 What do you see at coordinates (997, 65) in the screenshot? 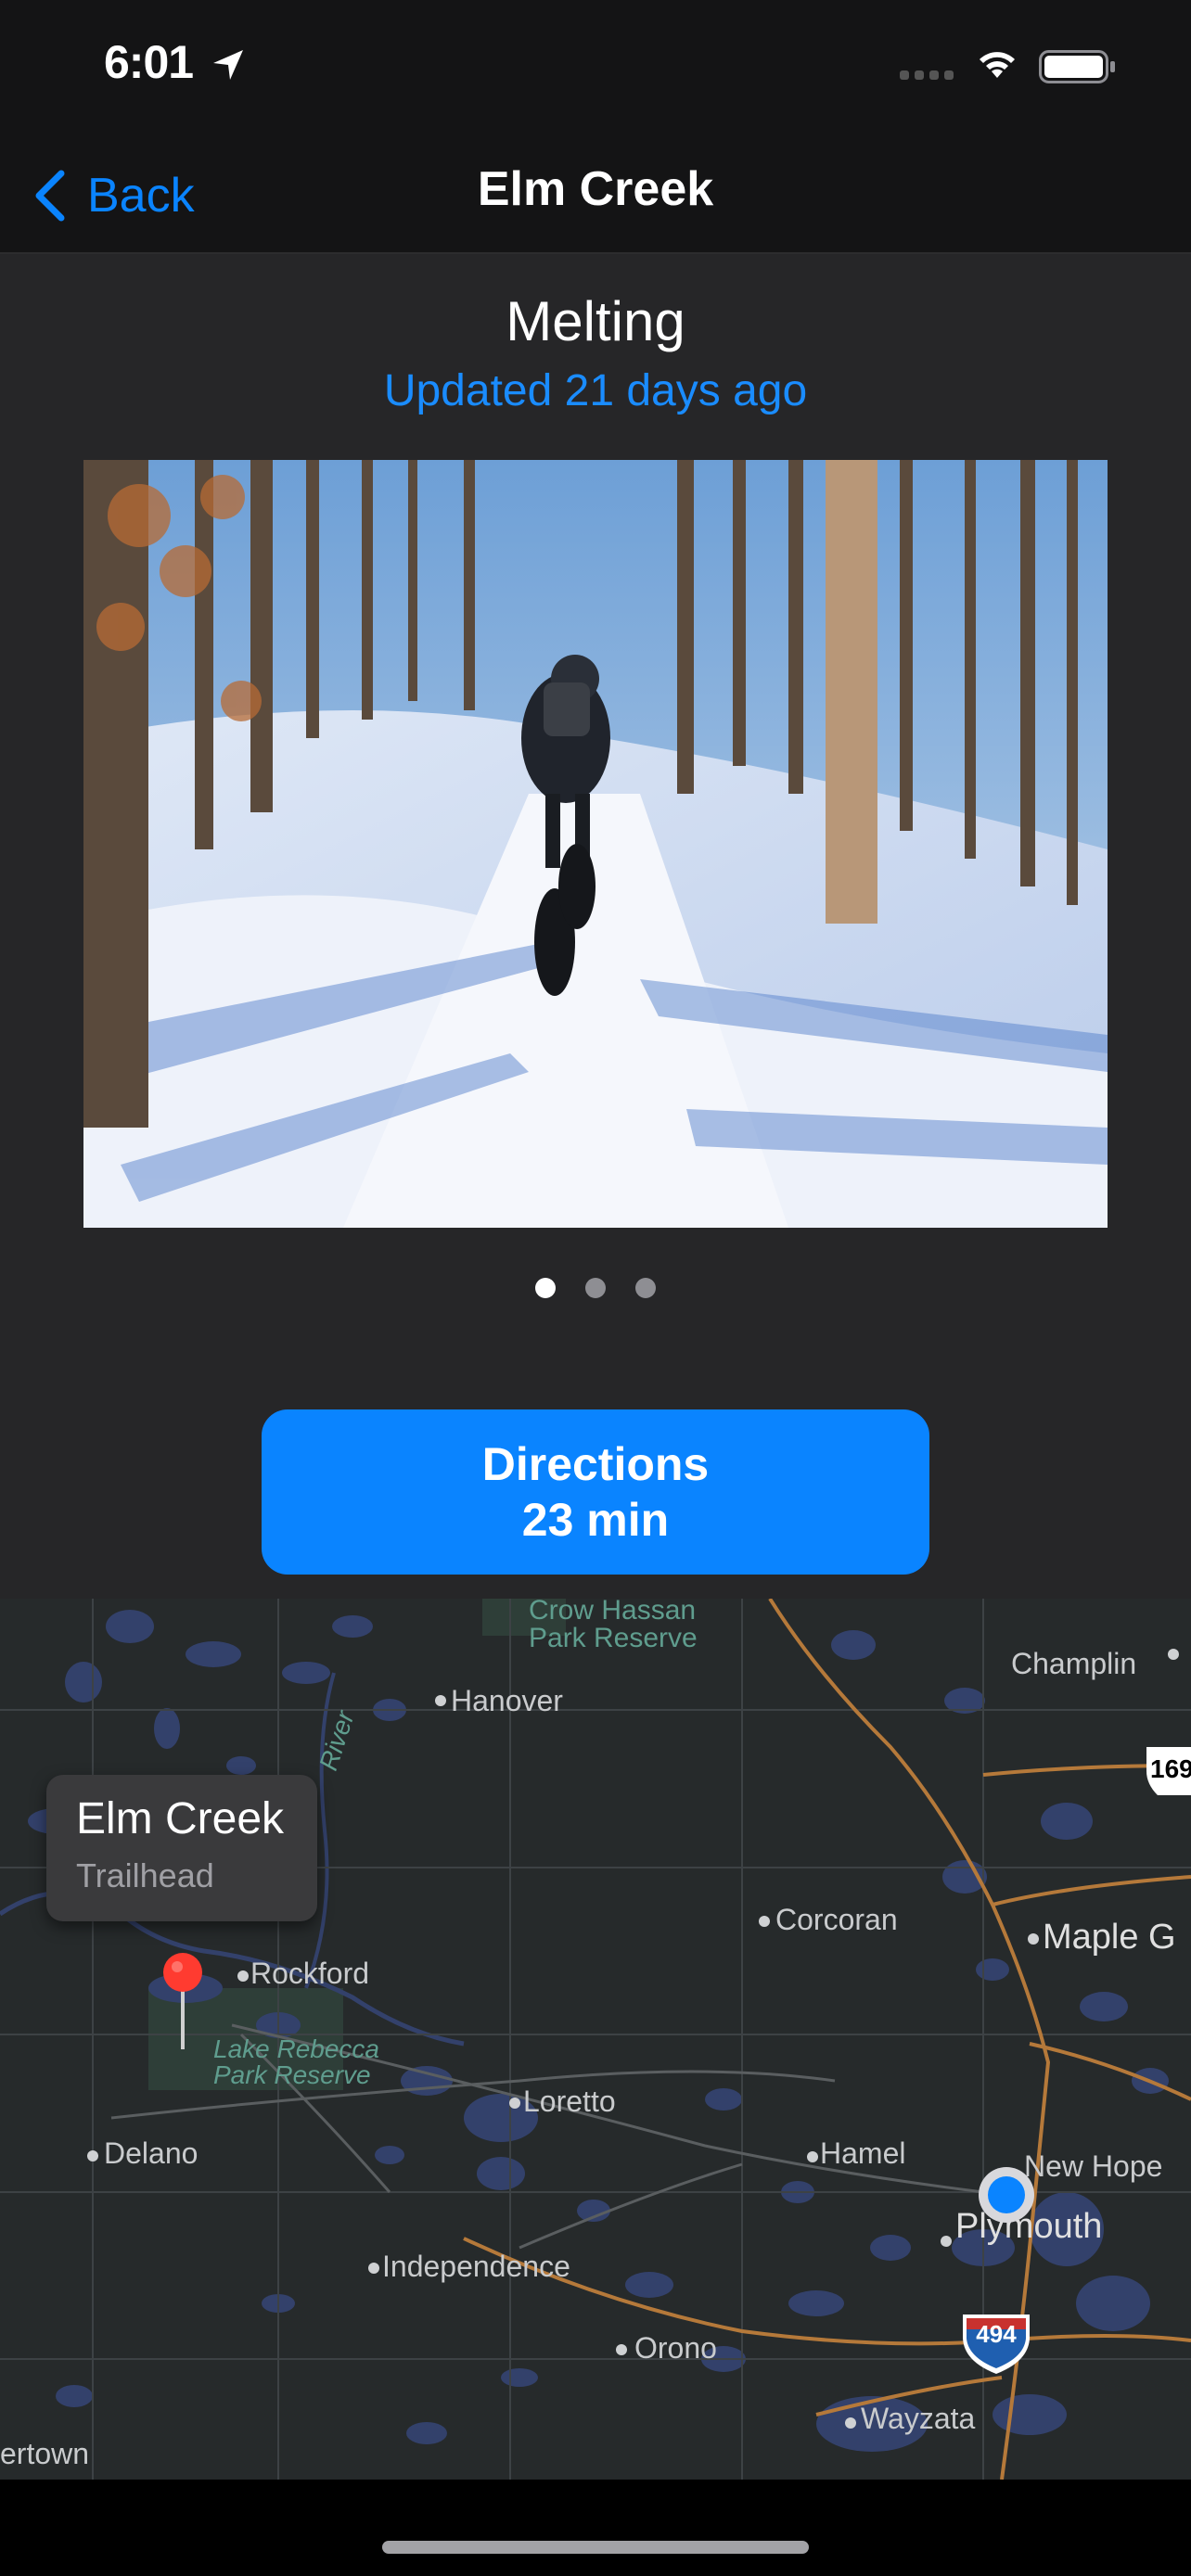
I see `wifi-icon` at bounding box center [997, 65].